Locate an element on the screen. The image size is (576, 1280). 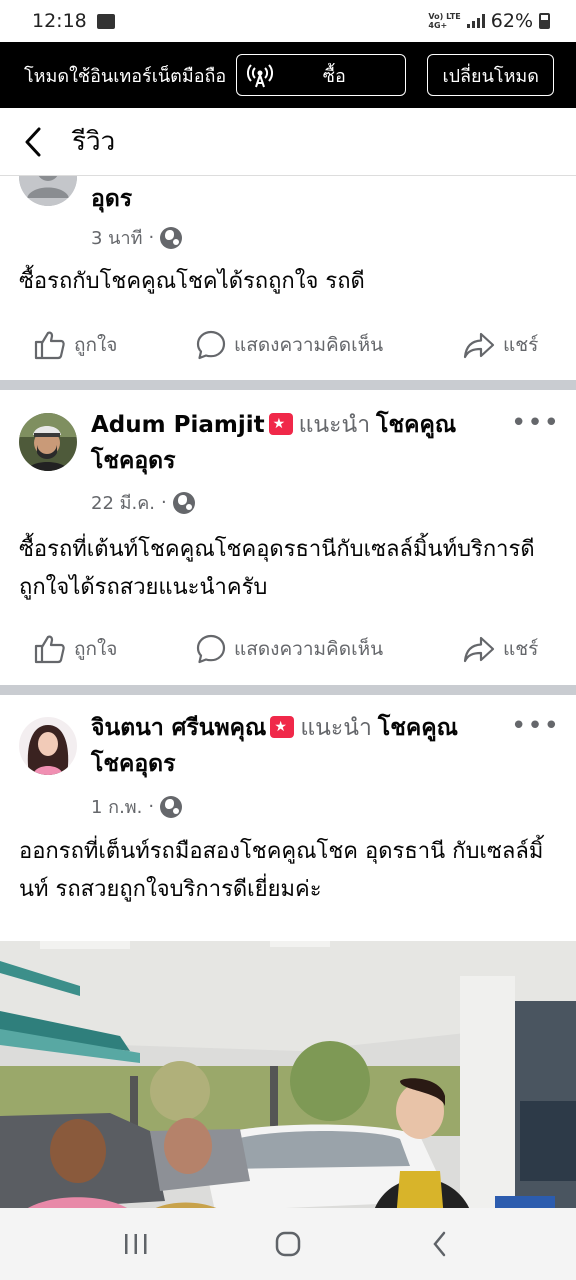
status-indicators: Vo) LTE 4G+ 62% is located at coordinates (489, 21).